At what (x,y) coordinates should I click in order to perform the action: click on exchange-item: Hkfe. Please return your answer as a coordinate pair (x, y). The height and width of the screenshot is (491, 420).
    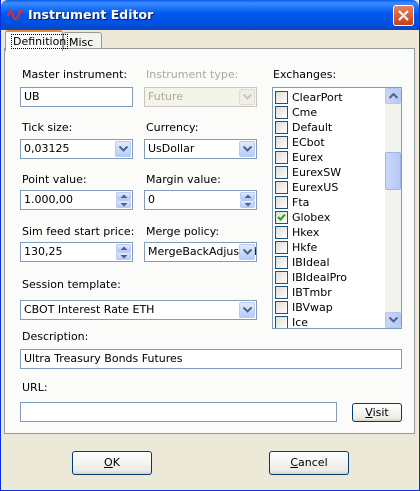
    Looking at the image, I should click on (329, 247).